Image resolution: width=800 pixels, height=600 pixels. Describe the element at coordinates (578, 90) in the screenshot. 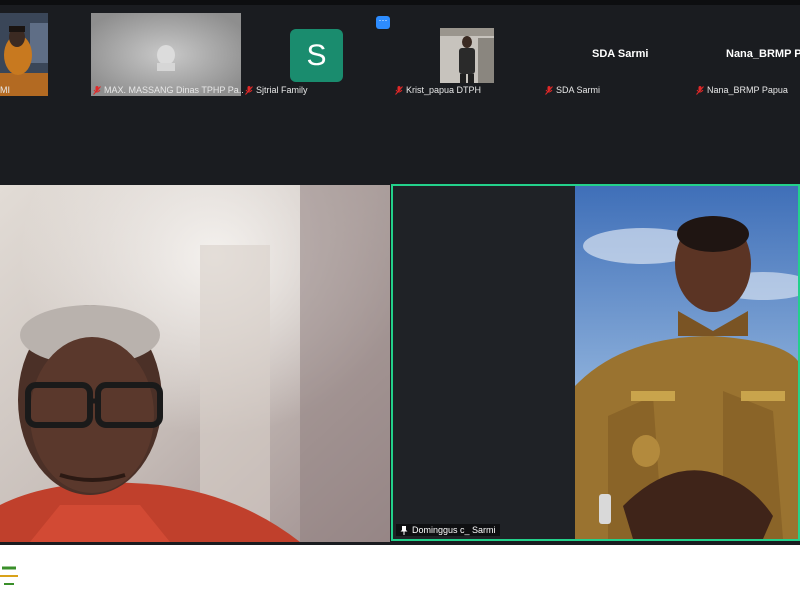

I see `participant-name-5: SDA Sarmi` at that location.